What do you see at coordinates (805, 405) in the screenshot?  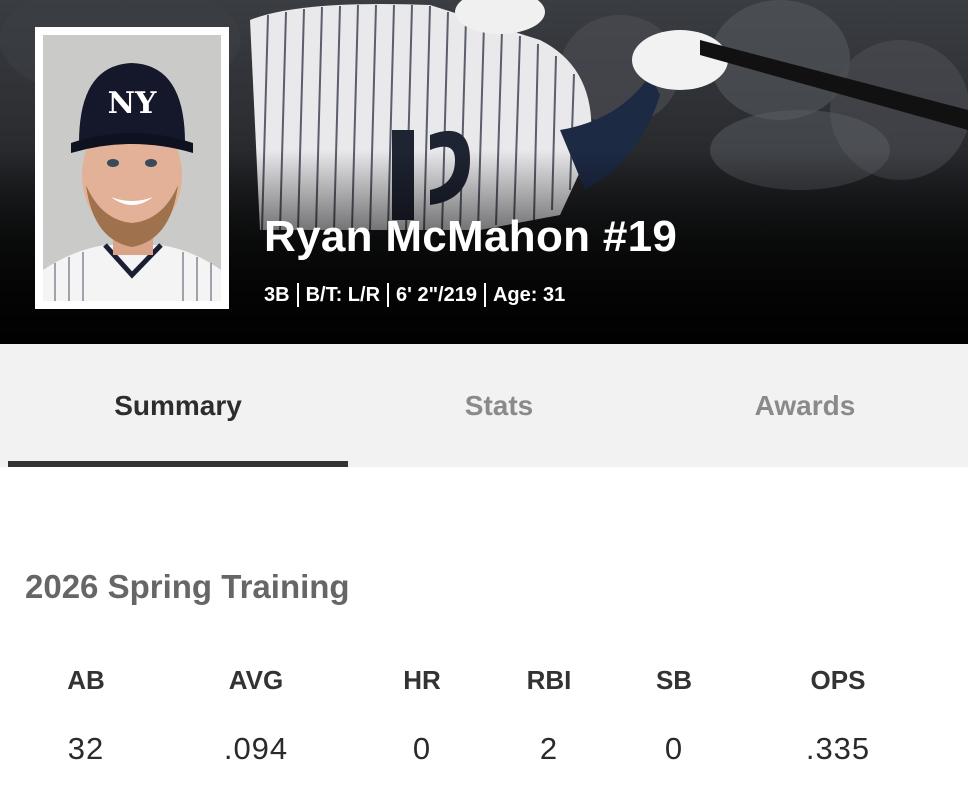 I see `tab-awards: Awards` at bounding box center [805, 405].